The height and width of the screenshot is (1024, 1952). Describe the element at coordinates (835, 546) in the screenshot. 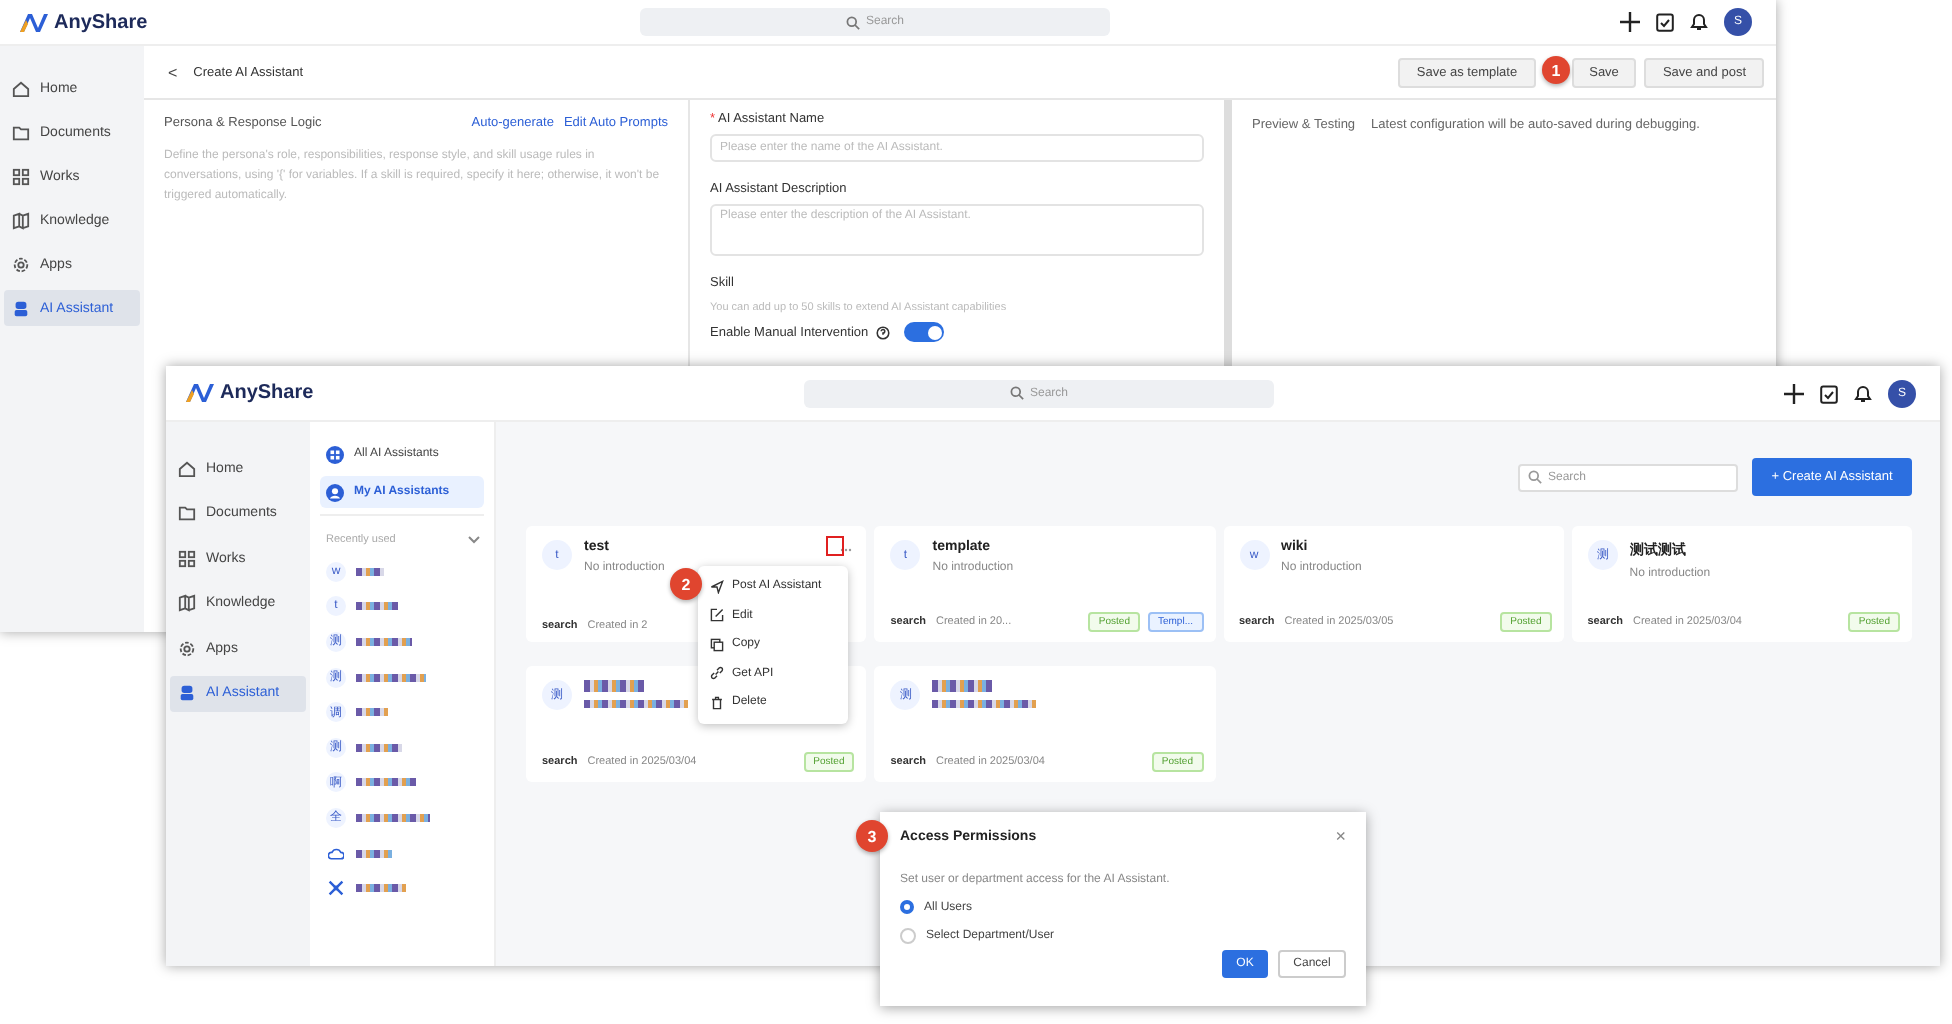

I see `highlight-frame` at that location.